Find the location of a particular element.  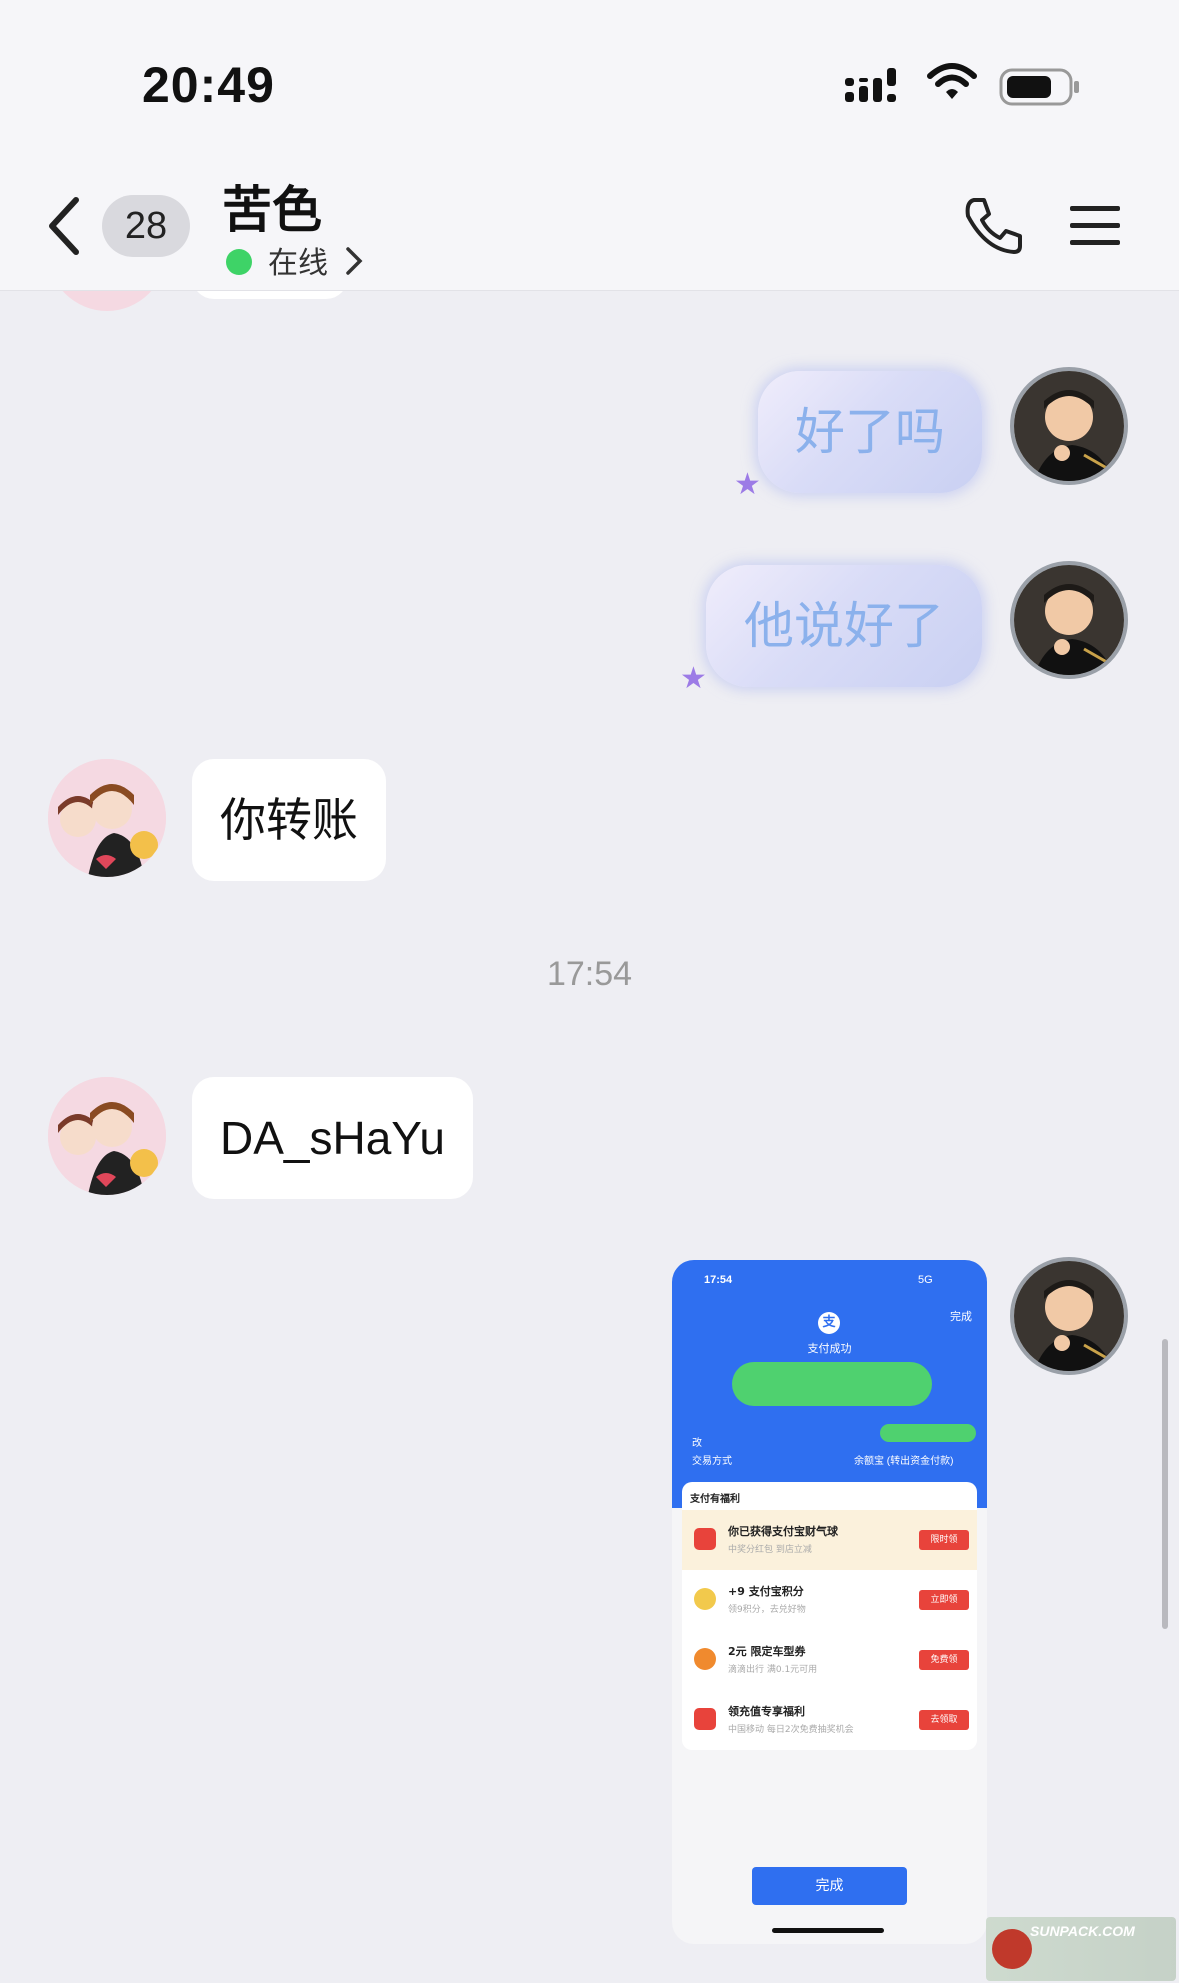

status-time: 20:49 is located at coordinates (208, 85).